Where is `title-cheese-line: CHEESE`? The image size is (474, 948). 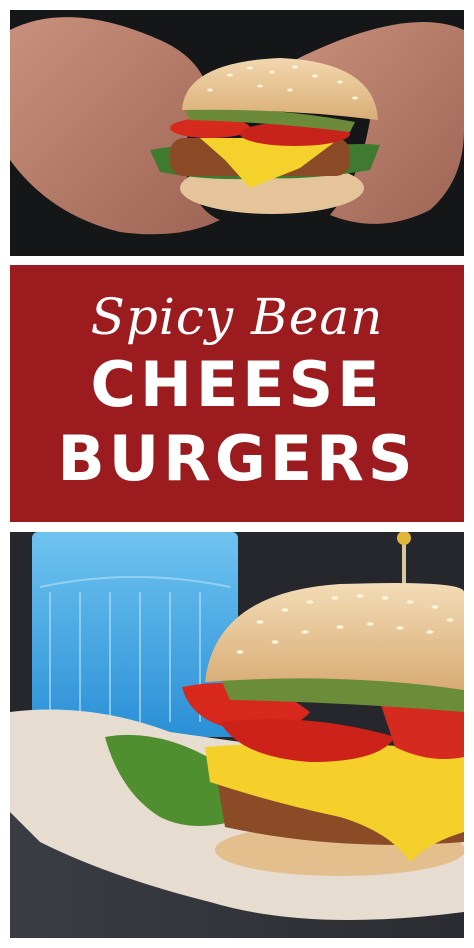 title-cheese-line: CHEESE is located at coordinates (237, 384).